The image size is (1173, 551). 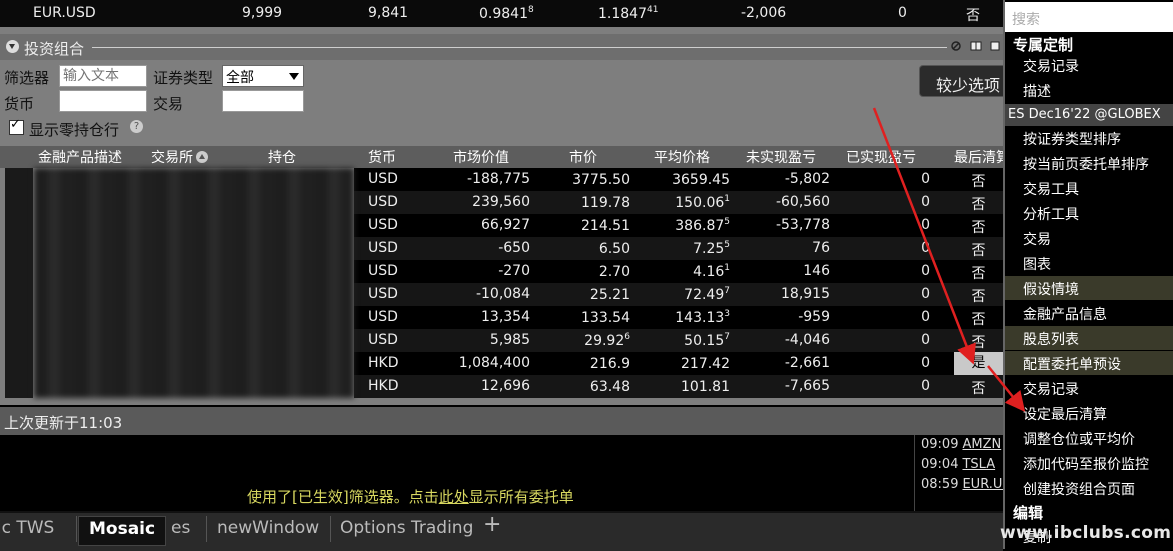 I want to click on redacted-descriptions, so click(x=194, y=283).